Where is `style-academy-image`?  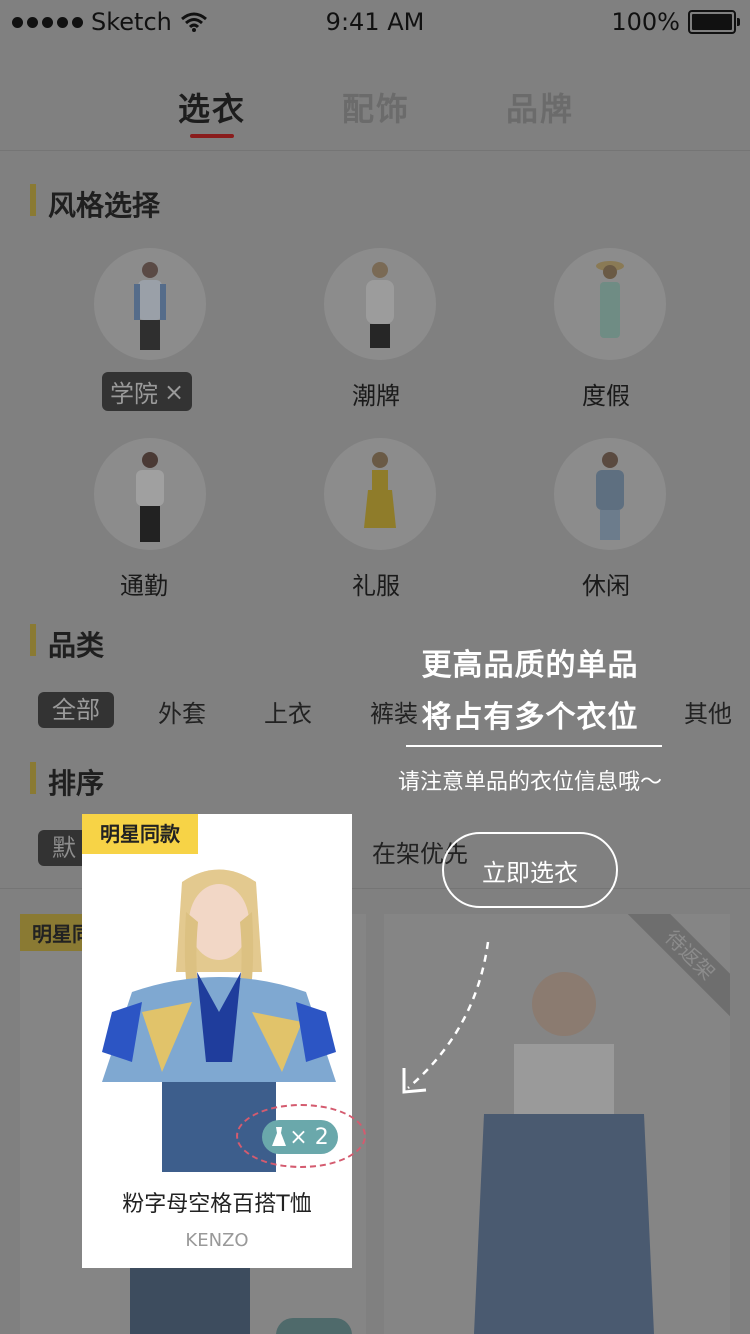
style-academy-image is located at coordinates (150, 304).